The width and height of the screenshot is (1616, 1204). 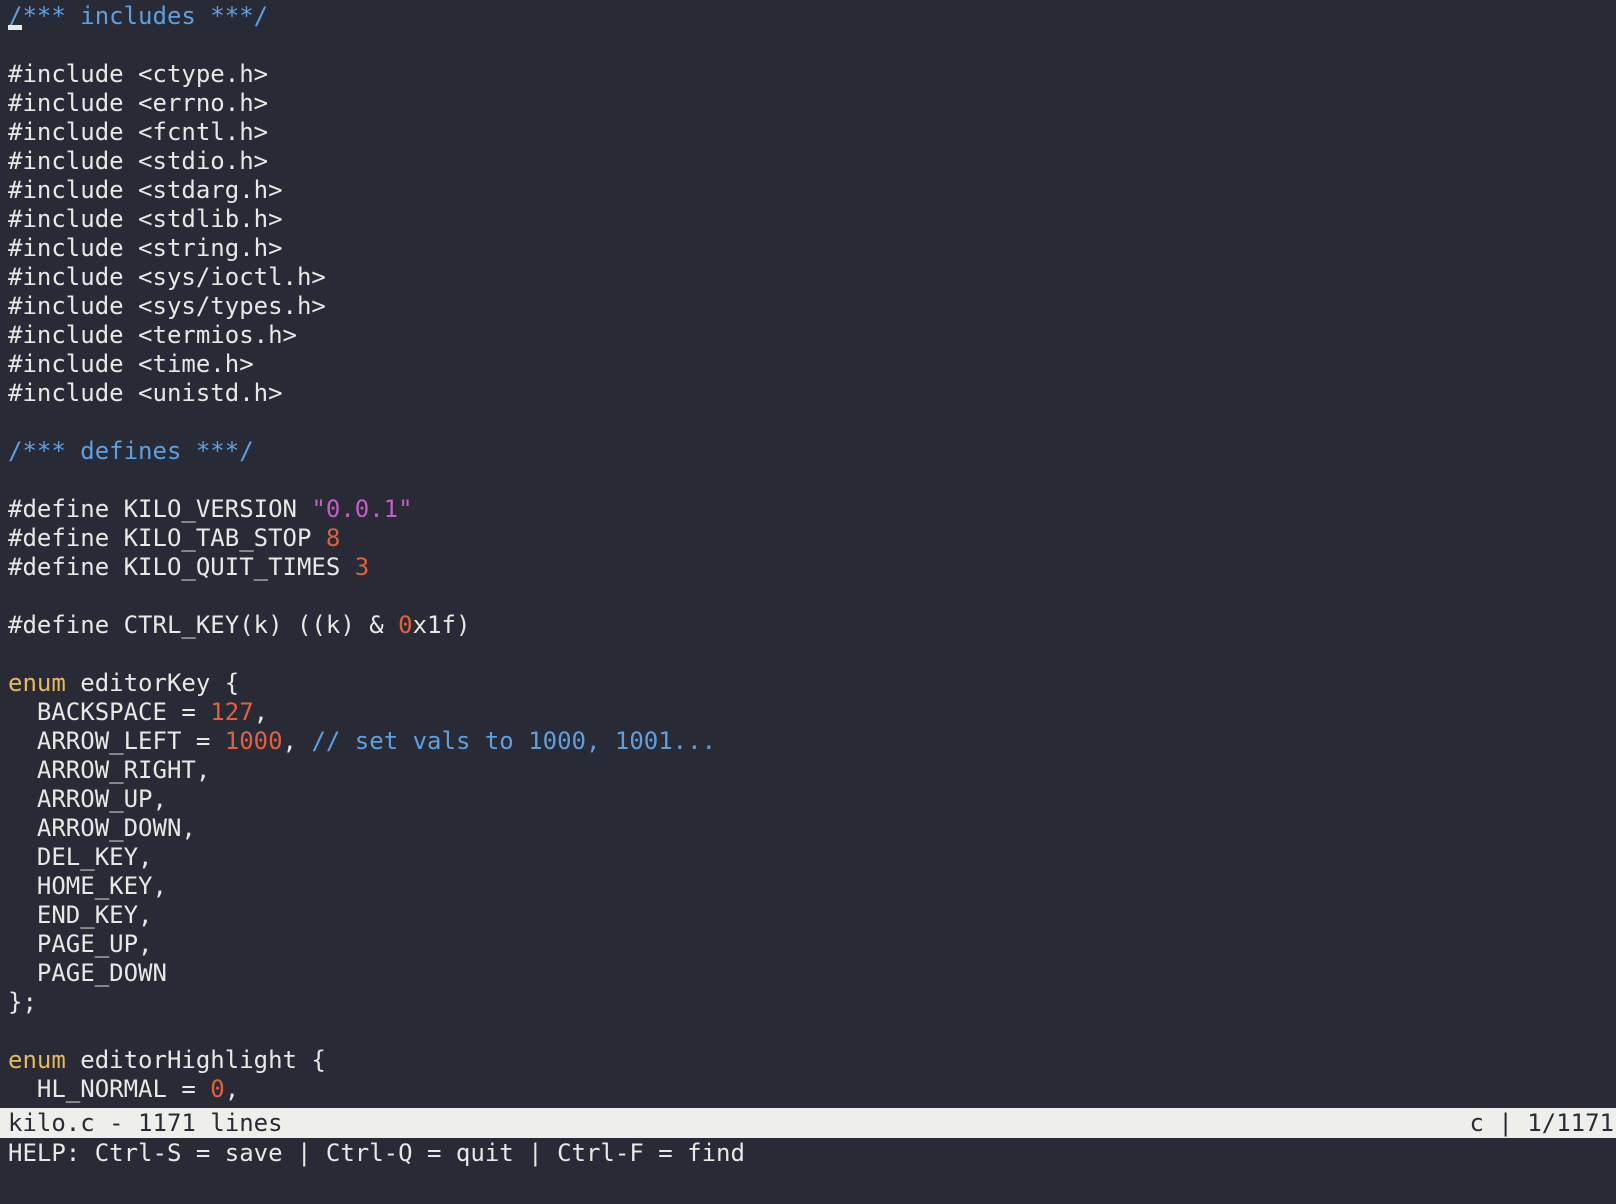 What do you see at coordinates (116, 741) in the screenshot?
I see `code-token-default: ARROW_LEFT =` at bounding box center [116, 741].